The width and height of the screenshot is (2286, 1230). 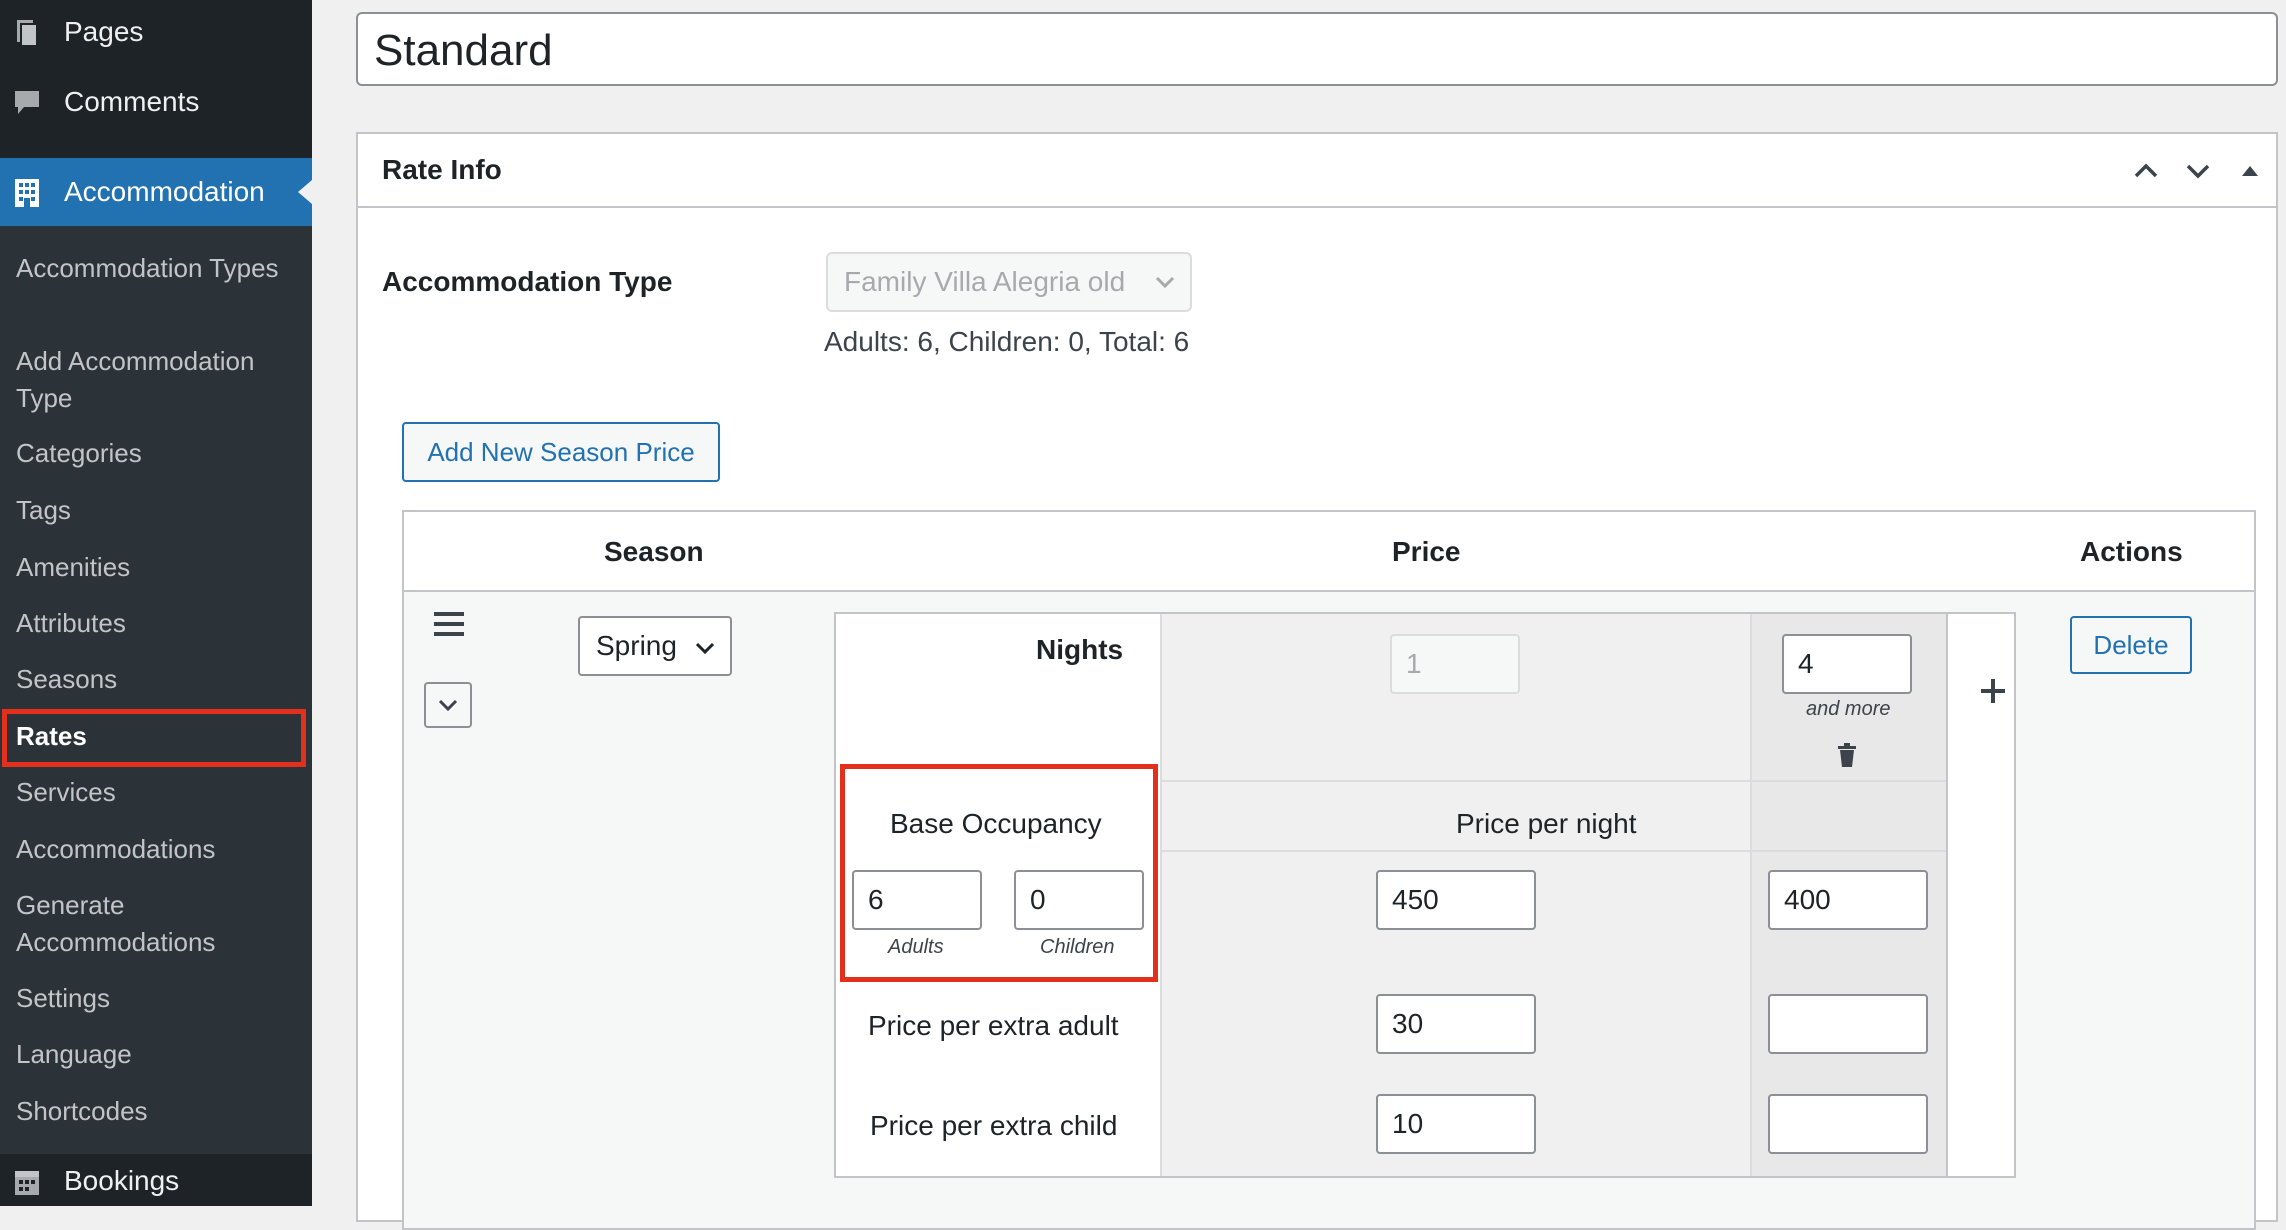 What do you see at coordinates (156, 32) in the screenshot?
I see `menu-pages: Pages` at bounding box center [156, 32].